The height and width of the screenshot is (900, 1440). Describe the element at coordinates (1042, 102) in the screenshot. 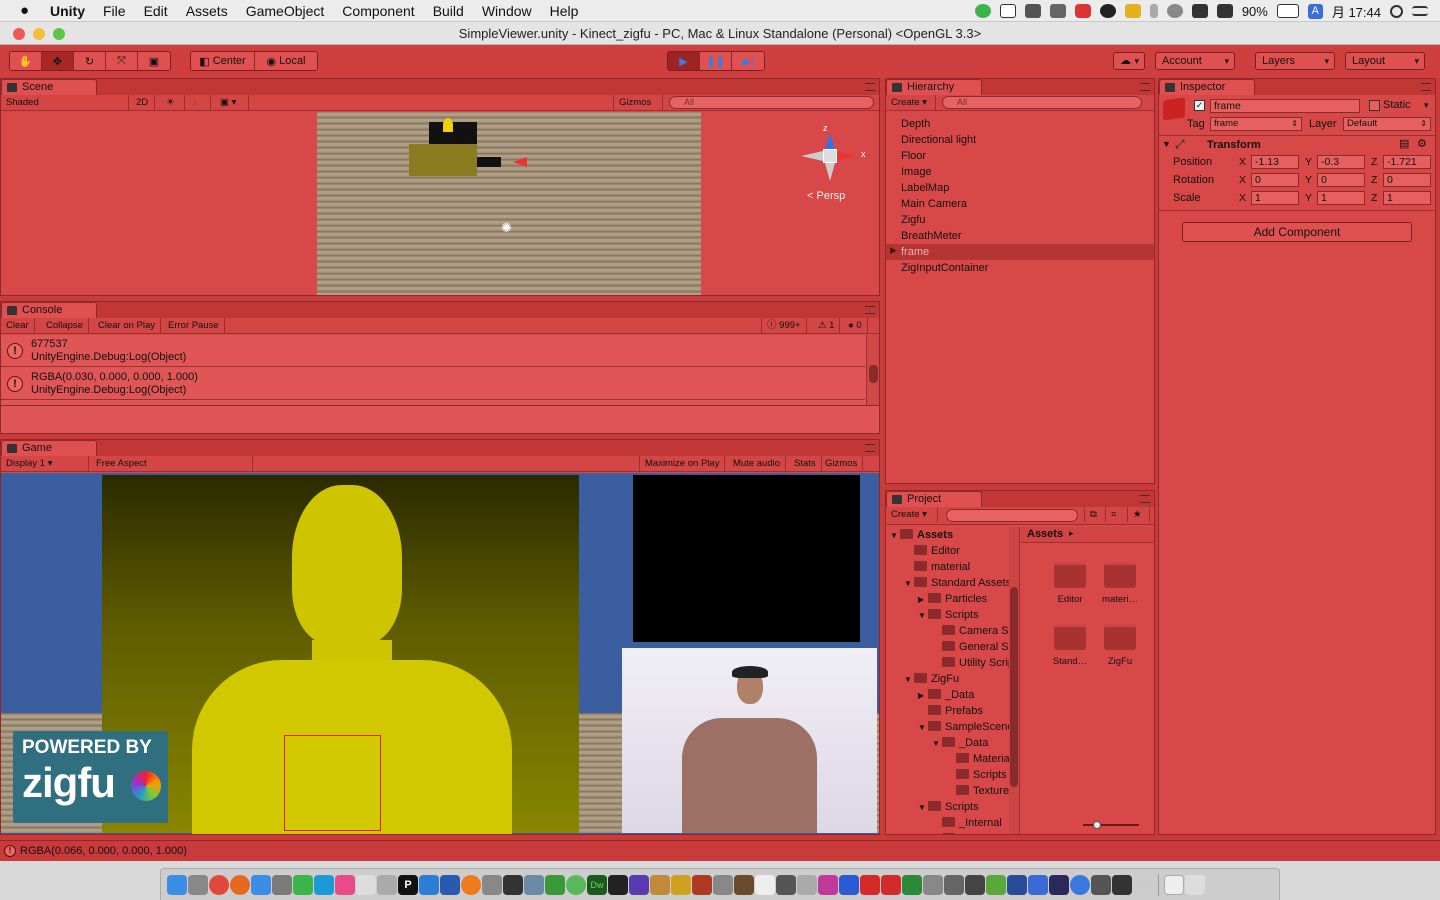

I see `hierarchy-search-input: All` at that location.